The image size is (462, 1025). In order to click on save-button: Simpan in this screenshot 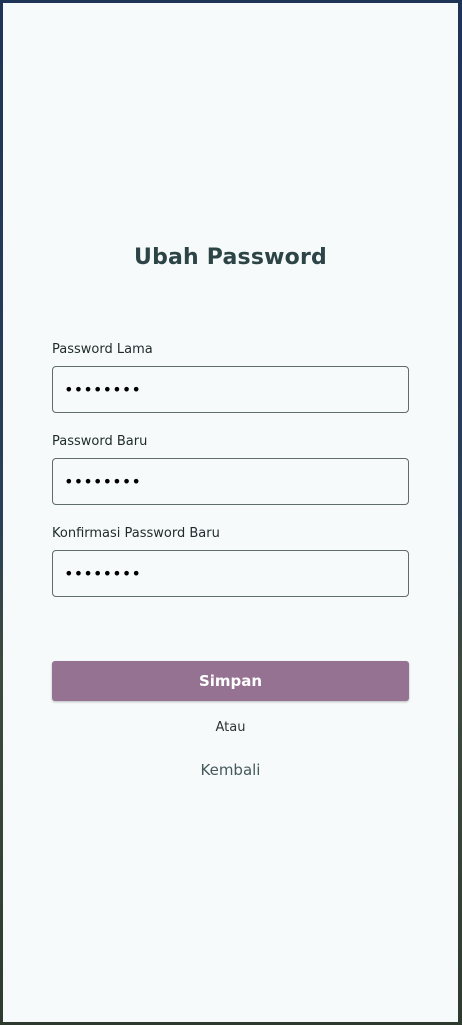, I will do `click(230, 681)`.